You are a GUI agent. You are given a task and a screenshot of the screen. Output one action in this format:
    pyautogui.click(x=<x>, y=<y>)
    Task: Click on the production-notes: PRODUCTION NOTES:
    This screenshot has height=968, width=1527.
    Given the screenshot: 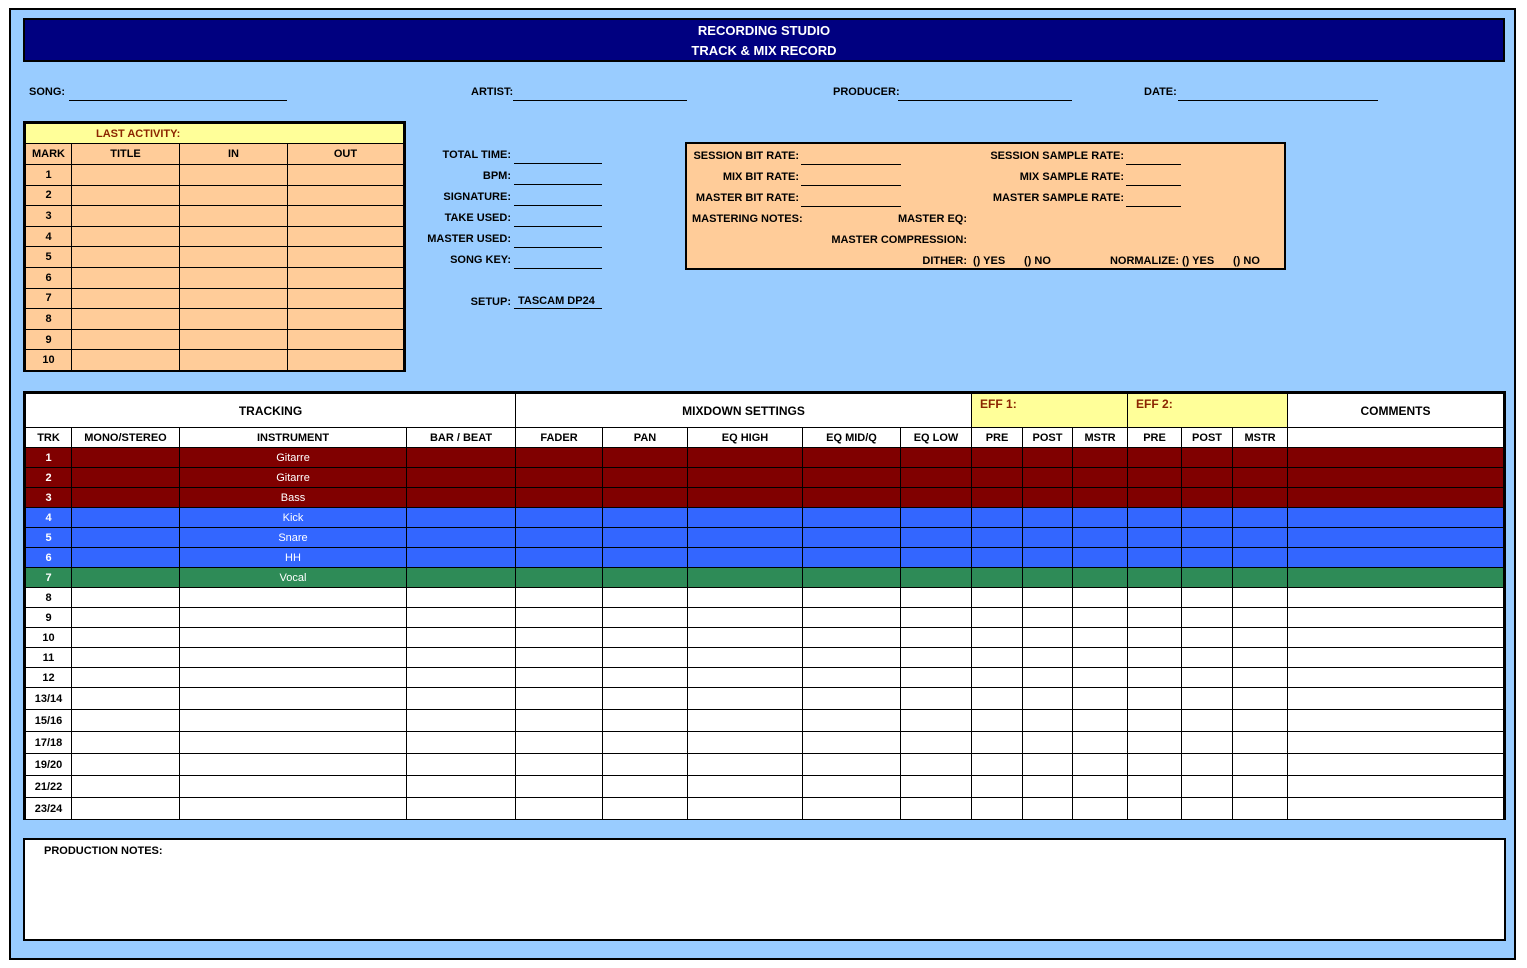 What is the action you would take?
    pyautogui.click(x=764, y=889)
    